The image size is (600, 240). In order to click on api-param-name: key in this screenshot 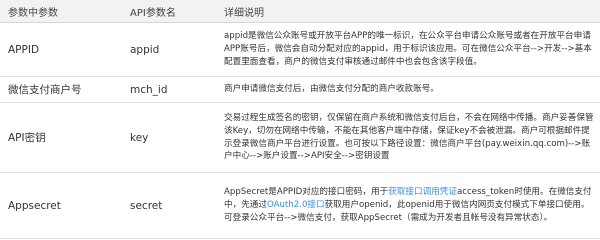, I will do `click(169, 137)`.